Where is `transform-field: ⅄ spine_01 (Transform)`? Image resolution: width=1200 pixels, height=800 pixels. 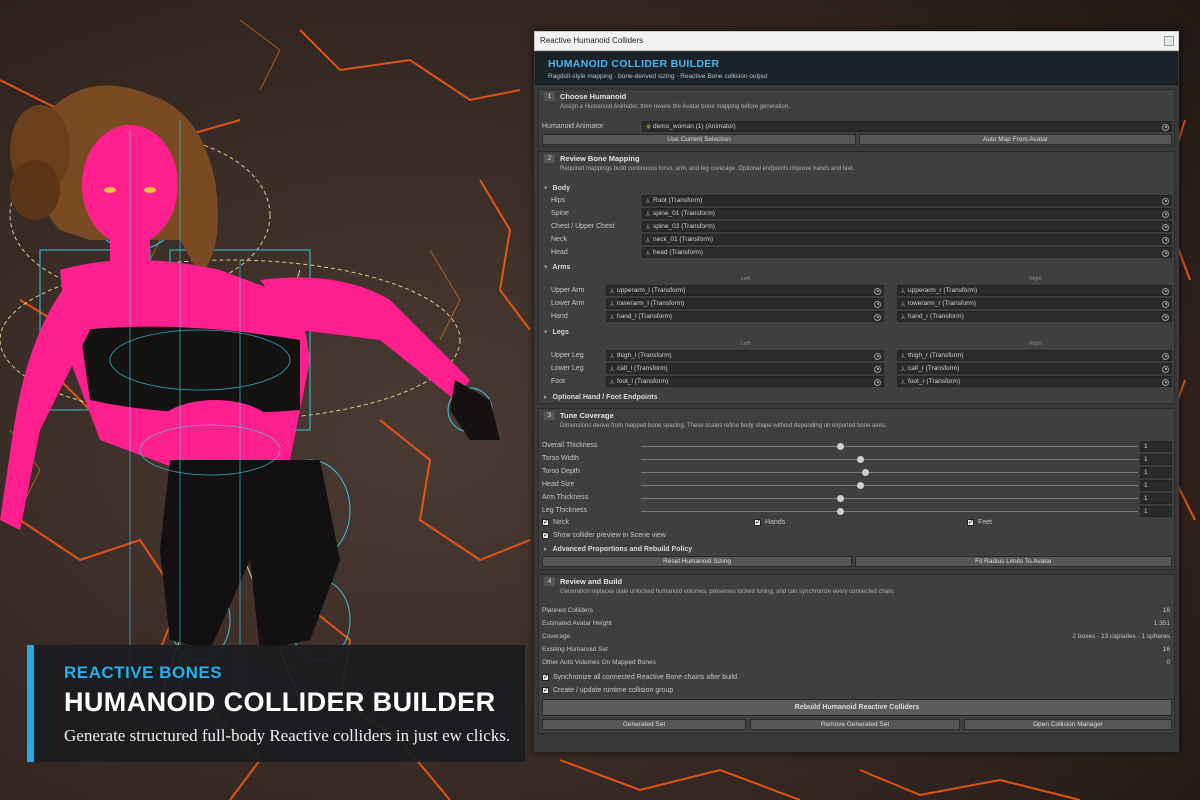 transform-field: ⅄ spine_01 (Transform) is located at coordinates (907, 213).